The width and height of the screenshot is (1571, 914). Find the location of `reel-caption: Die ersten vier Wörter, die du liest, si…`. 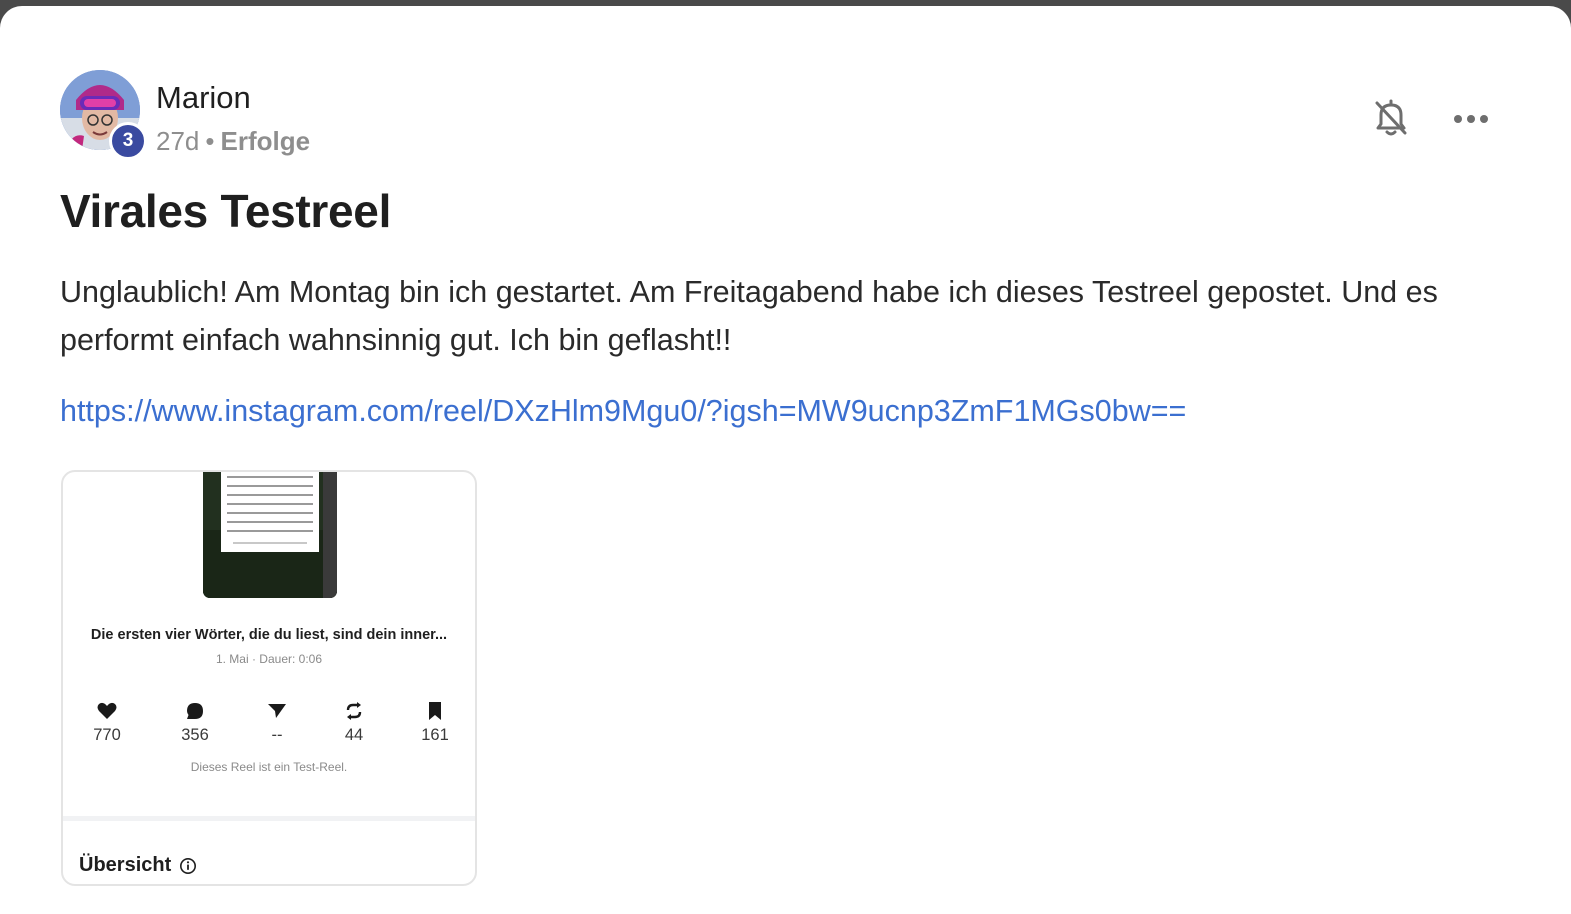

reel-caption: Die ersten vier Wörter, die du liest, si… is located at coordinates (269, 635).